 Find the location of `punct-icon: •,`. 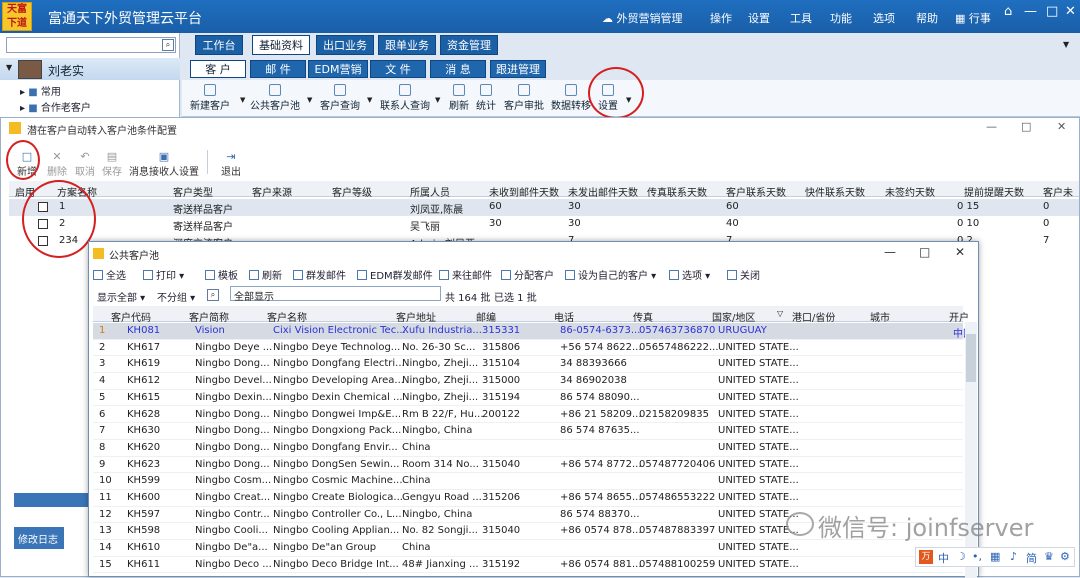

punct-icon: •, is located at coordinates (977, 556).